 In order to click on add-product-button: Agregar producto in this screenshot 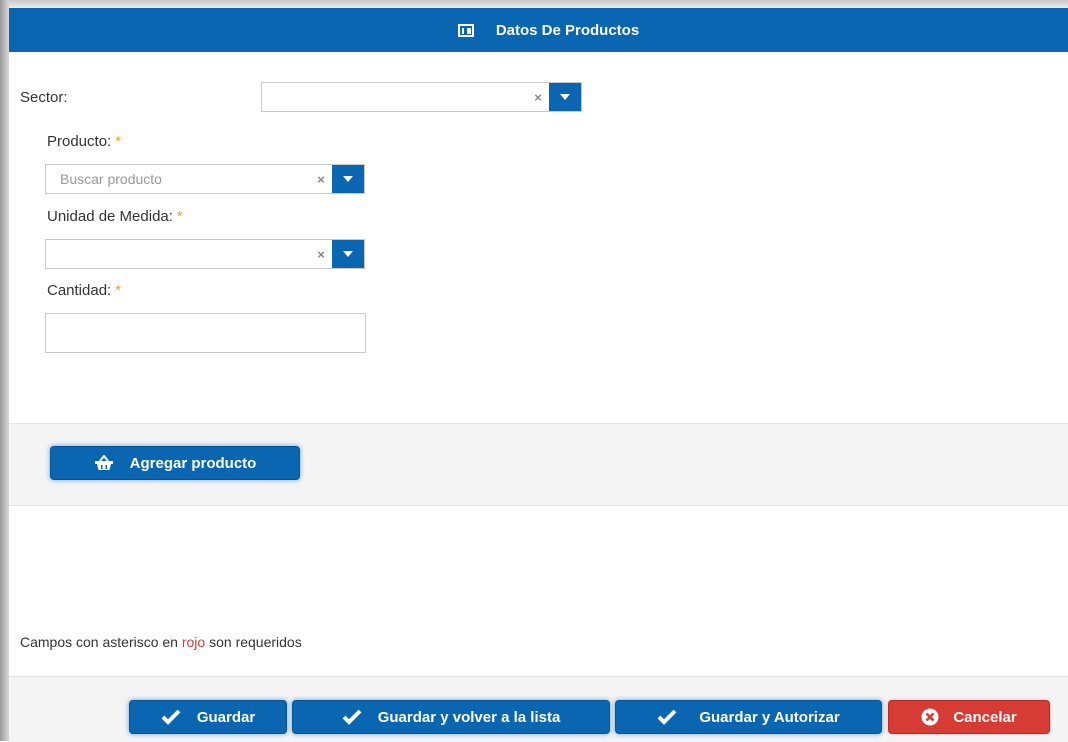, I will do `click(175, 463)`.